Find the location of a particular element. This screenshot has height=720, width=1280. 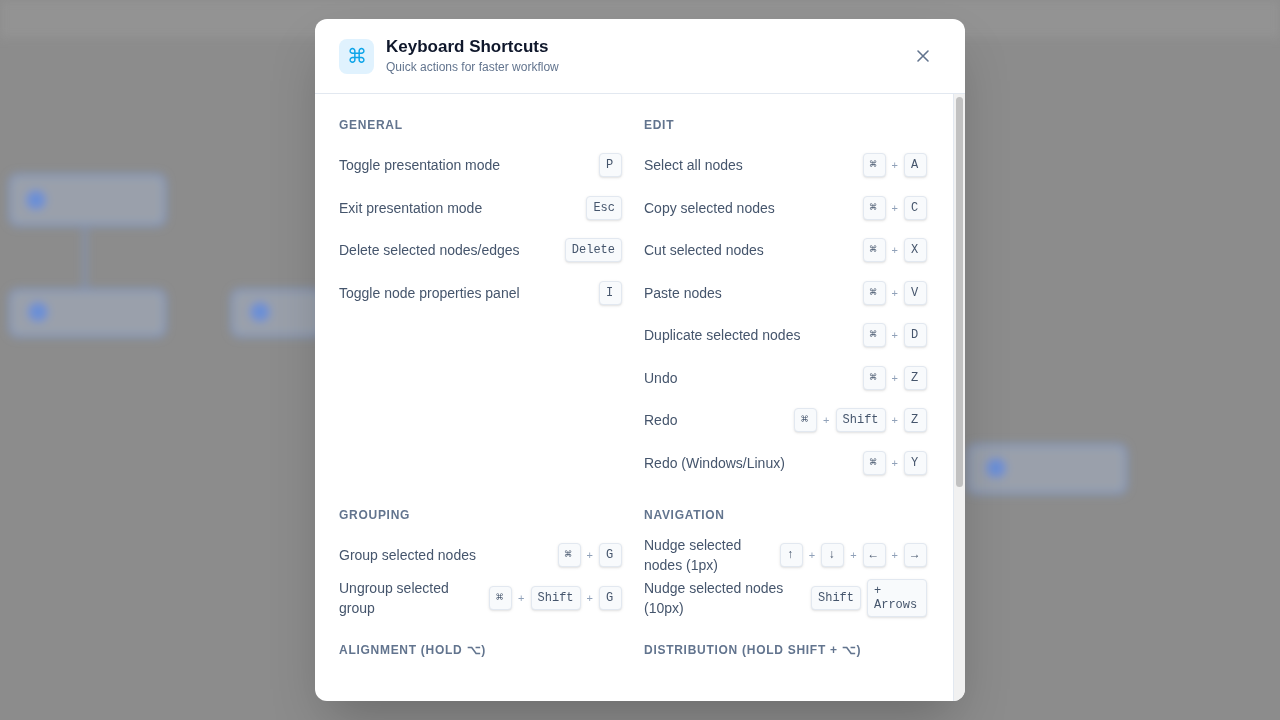

shortcut-label: Delete selected nodes/edges is located at coordinates (429, 251).